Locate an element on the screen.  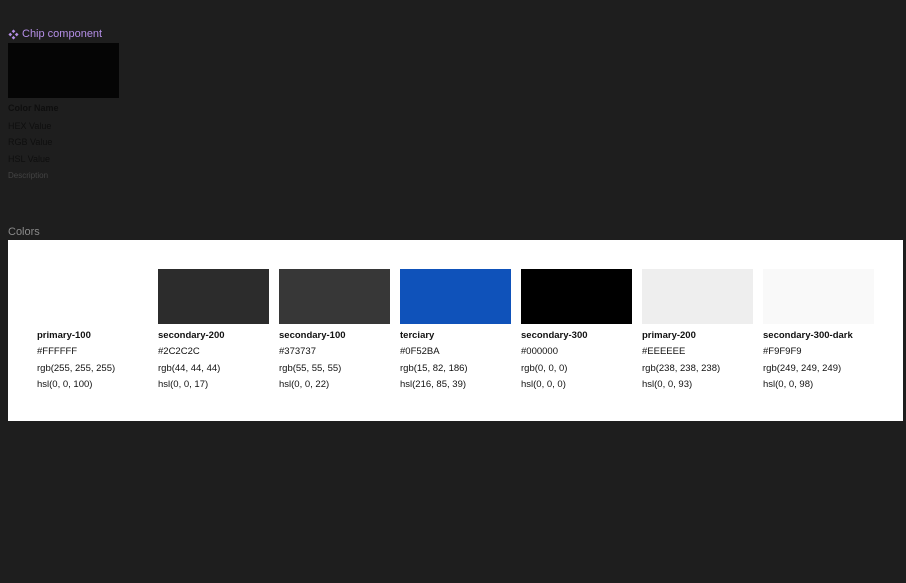
component-icon is located at coordinates (13, 34).